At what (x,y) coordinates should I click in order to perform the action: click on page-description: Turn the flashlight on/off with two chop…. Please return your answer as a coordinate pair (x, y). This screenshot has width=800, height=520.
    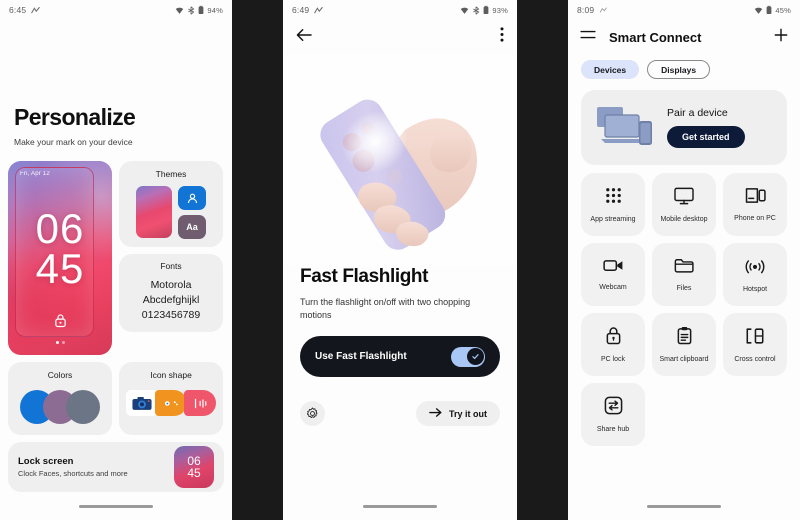
    Looking at the image, I should click on (385, 308).